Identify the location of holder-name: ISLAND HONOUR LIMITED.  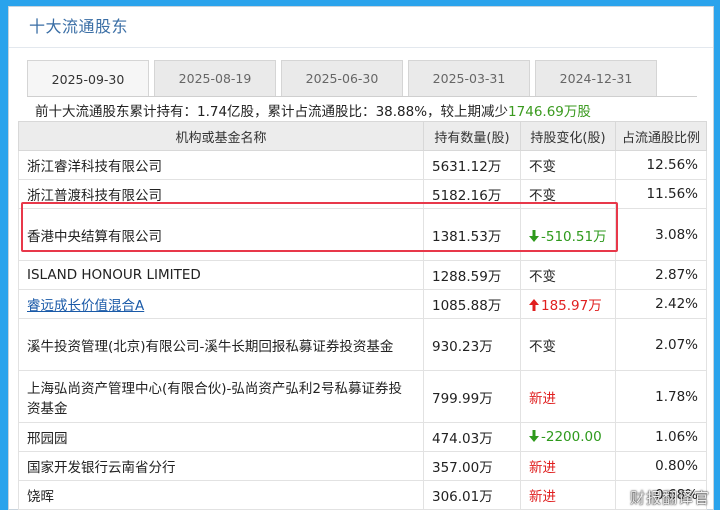
(114, 275).